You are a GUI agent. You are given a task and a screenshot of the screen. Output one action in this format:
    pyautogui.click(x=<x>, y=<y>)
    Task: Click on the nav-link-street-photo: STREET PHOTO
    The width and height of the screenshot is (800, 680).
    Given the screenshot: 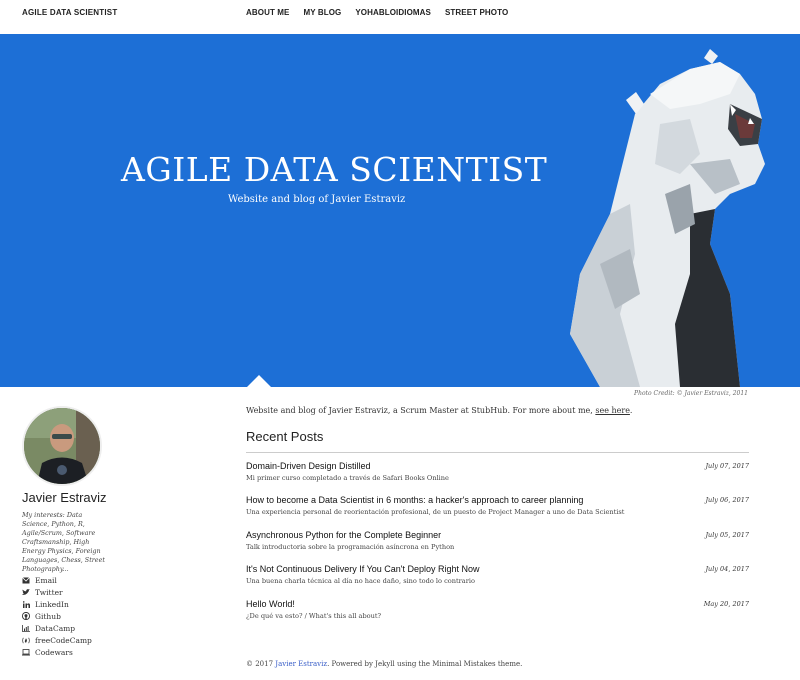 What is the action you would take?
    pyautogui.click(x=476, y=12)
    